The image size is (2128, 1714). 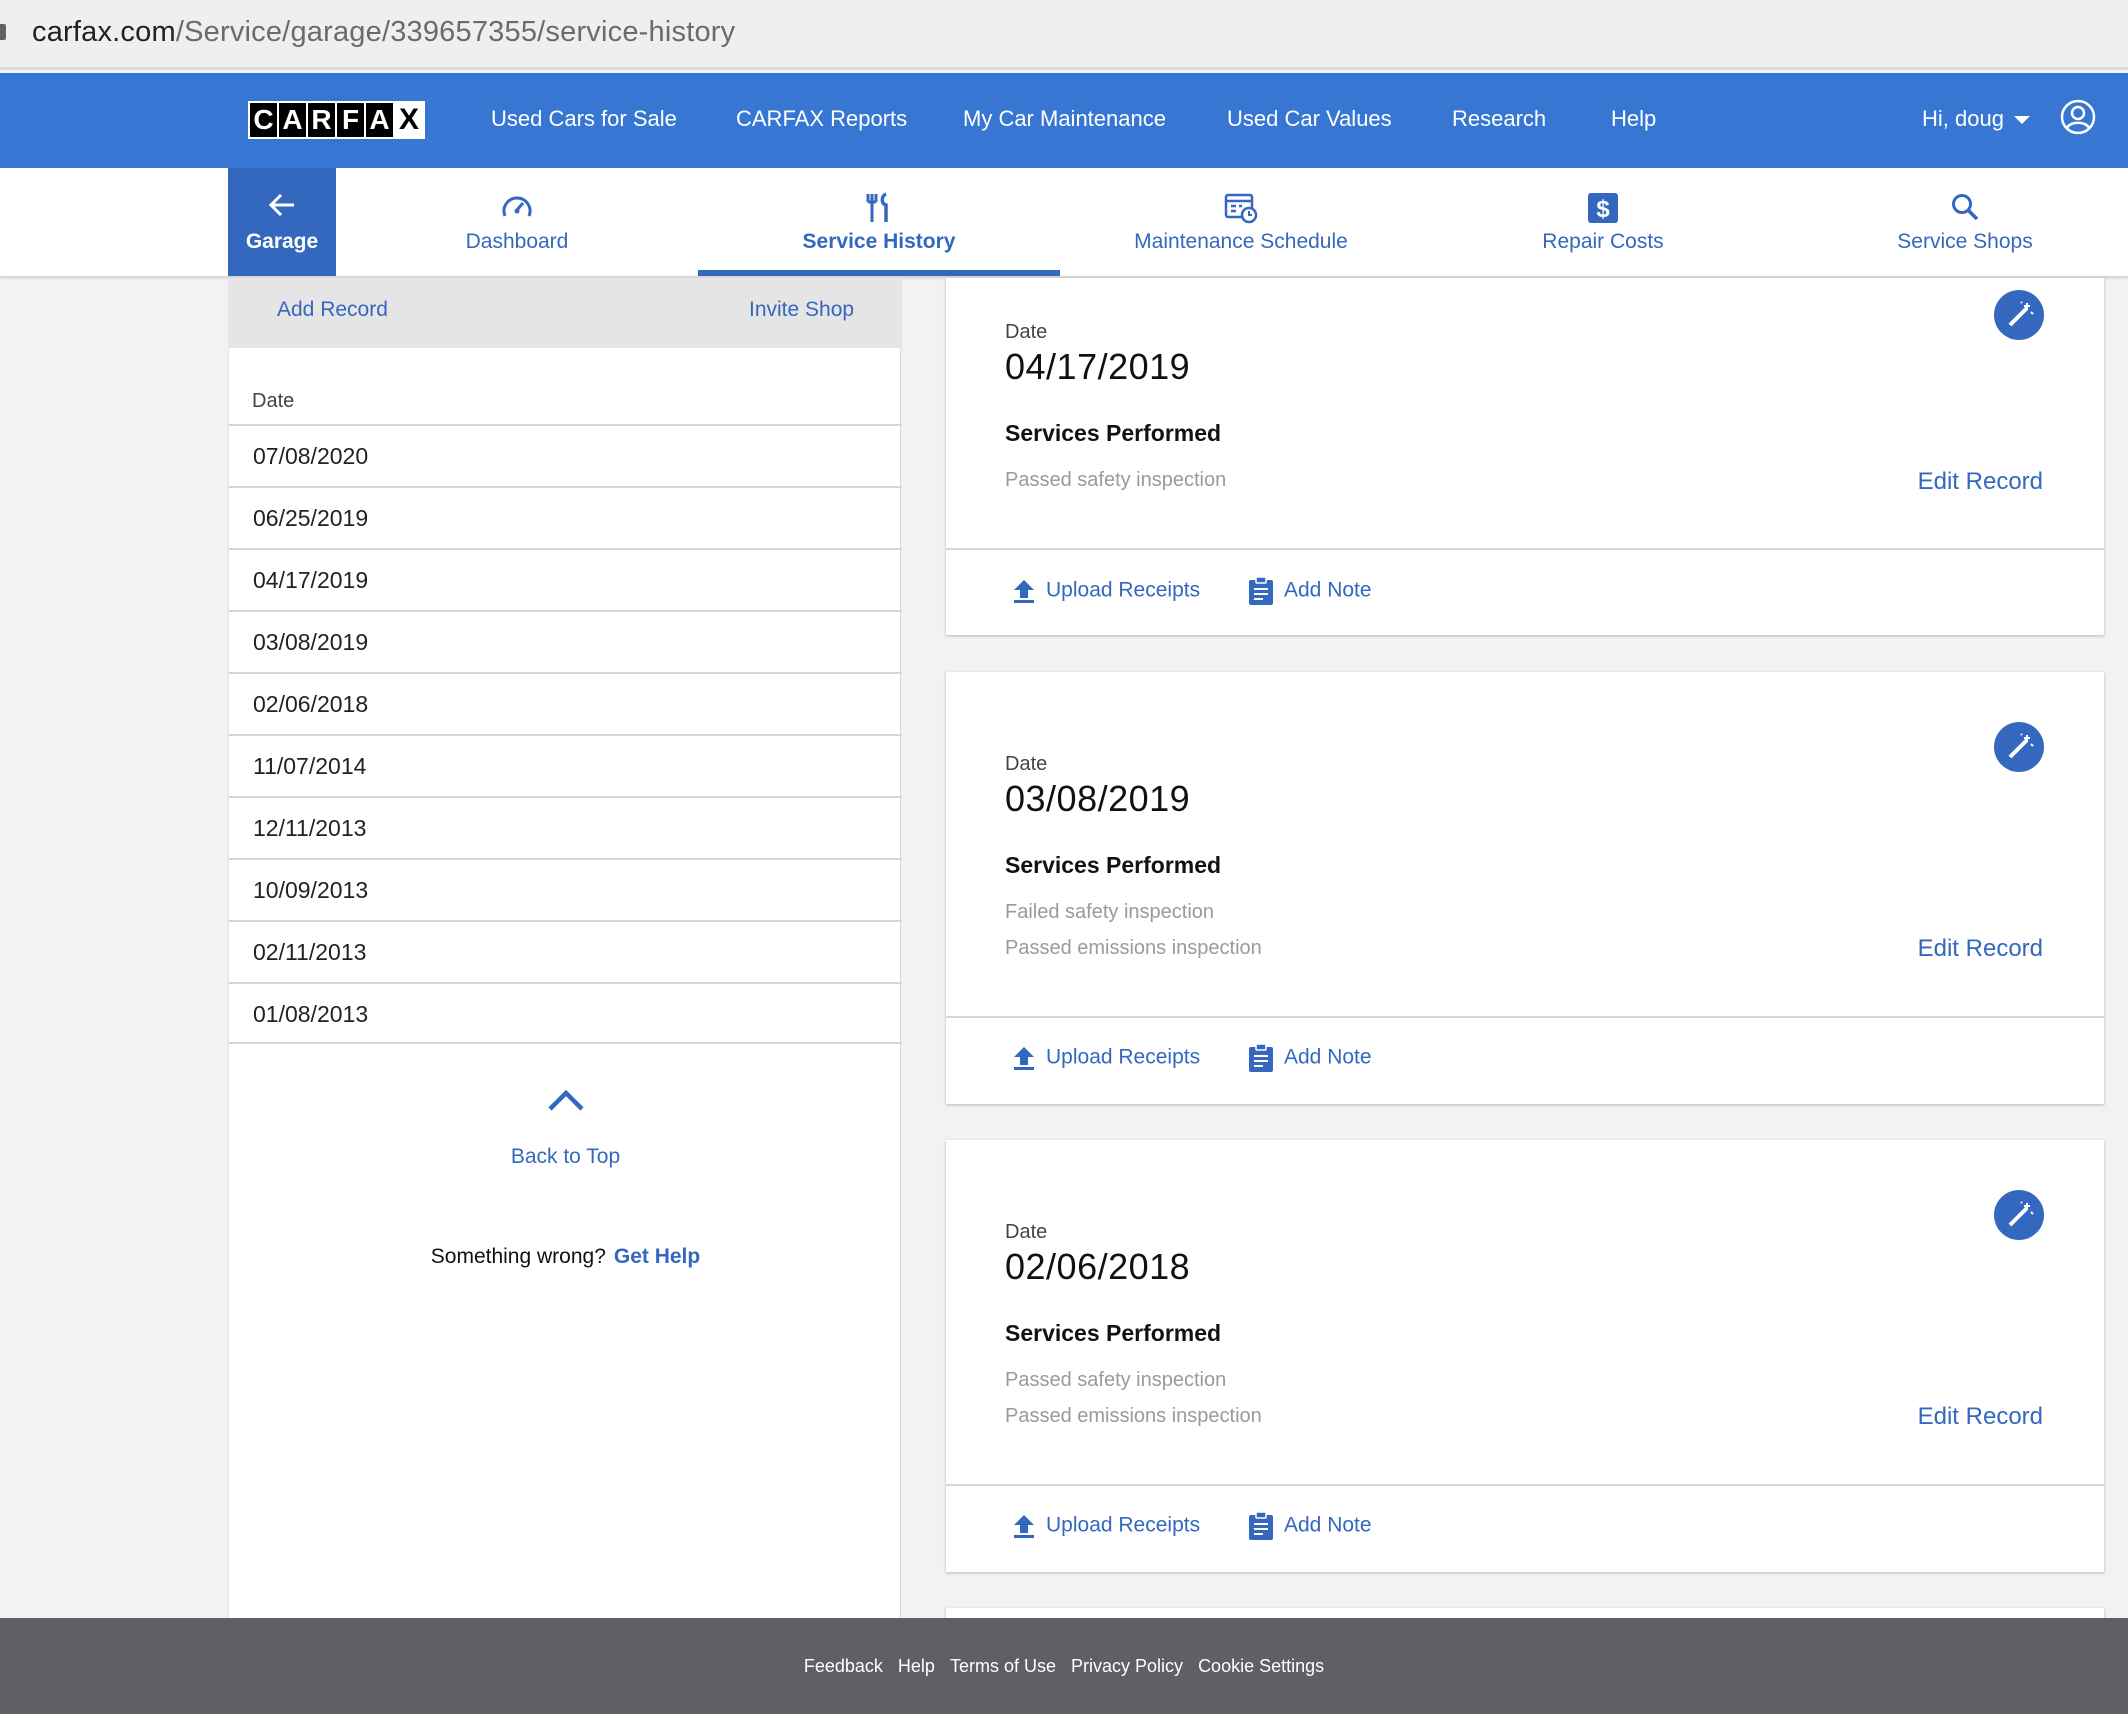 What do you see at coordinates (566, 1100) in the screenshot?
I see `chevron-up-icon` at bounding box center [566, 1100].